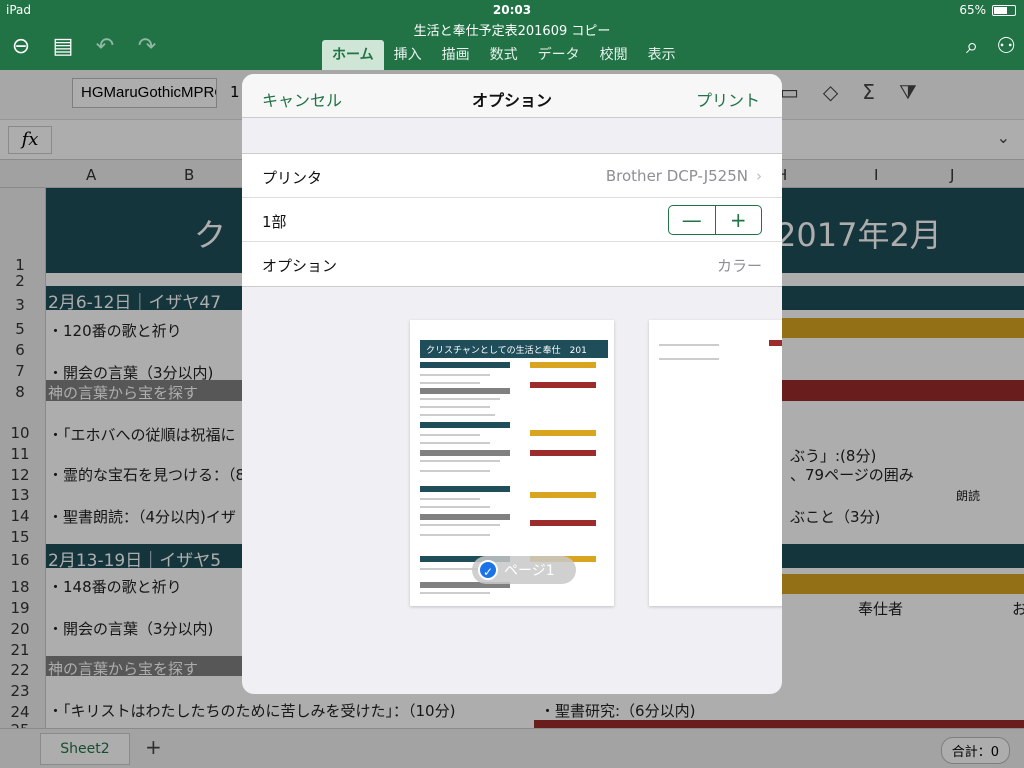 The height and width of the screenshot is (768, 1024). Describe the element at coordinates (676, 176) in the screenshot. I see `printer-value: Brother DCP-J525N` at that location.